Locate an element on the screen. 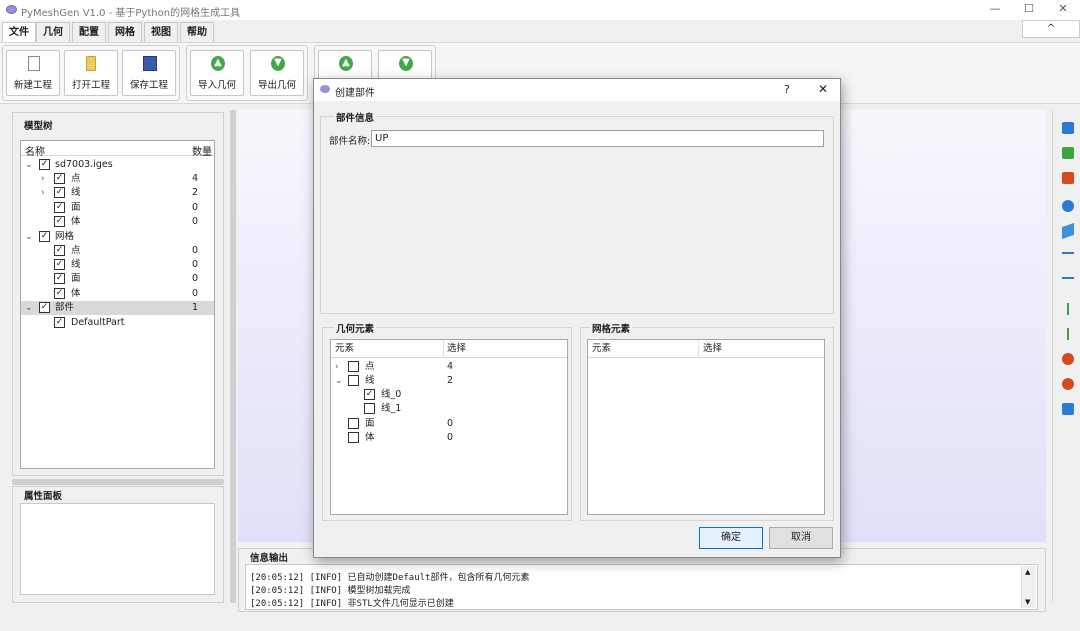 This screenshot has height=631, width=1080. maximize-button: ☐ is located at coordinates (1029, 10).